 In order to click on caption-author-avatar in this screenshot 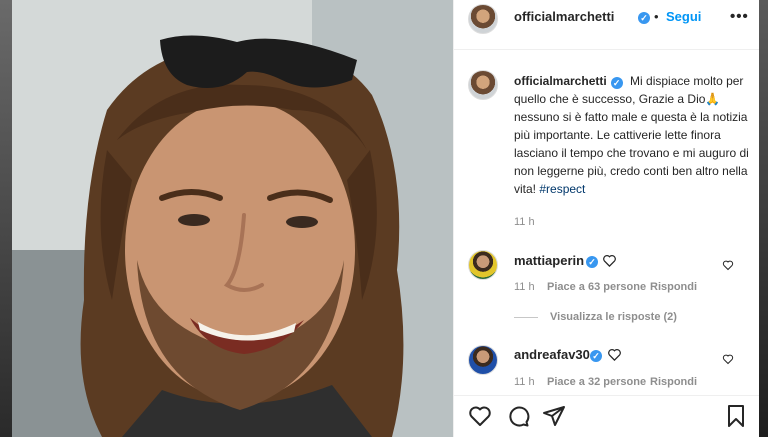, I will do `click(483, 85)`.